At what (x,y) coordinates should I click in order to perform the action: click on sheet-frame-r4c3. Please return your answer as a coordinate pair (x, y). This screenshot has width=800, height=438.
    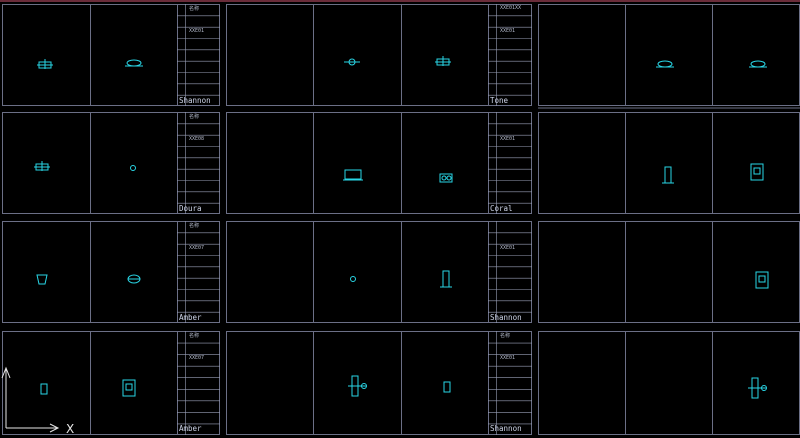
    Looking at the image, I should click on (669, 383).